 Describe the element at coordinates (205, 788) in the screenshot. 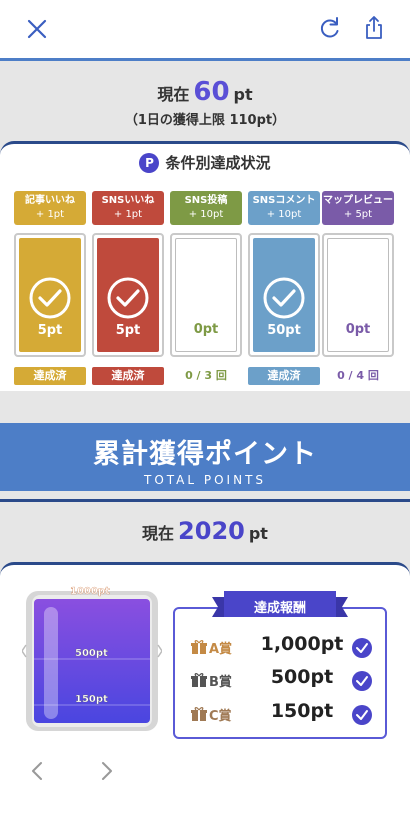

I see `bottom-nav` at that location.